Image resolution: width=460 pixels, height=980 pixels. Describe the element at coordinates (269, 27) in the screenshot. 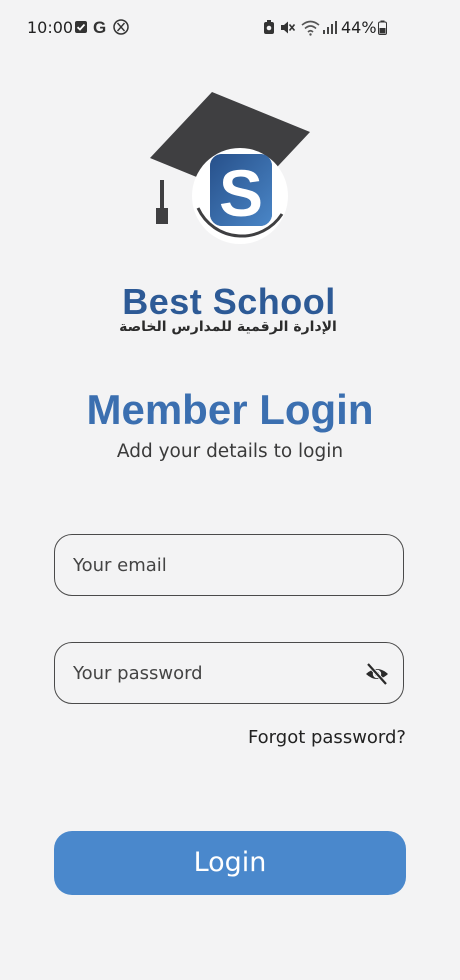

I see `battery-saver-icon` at that location.